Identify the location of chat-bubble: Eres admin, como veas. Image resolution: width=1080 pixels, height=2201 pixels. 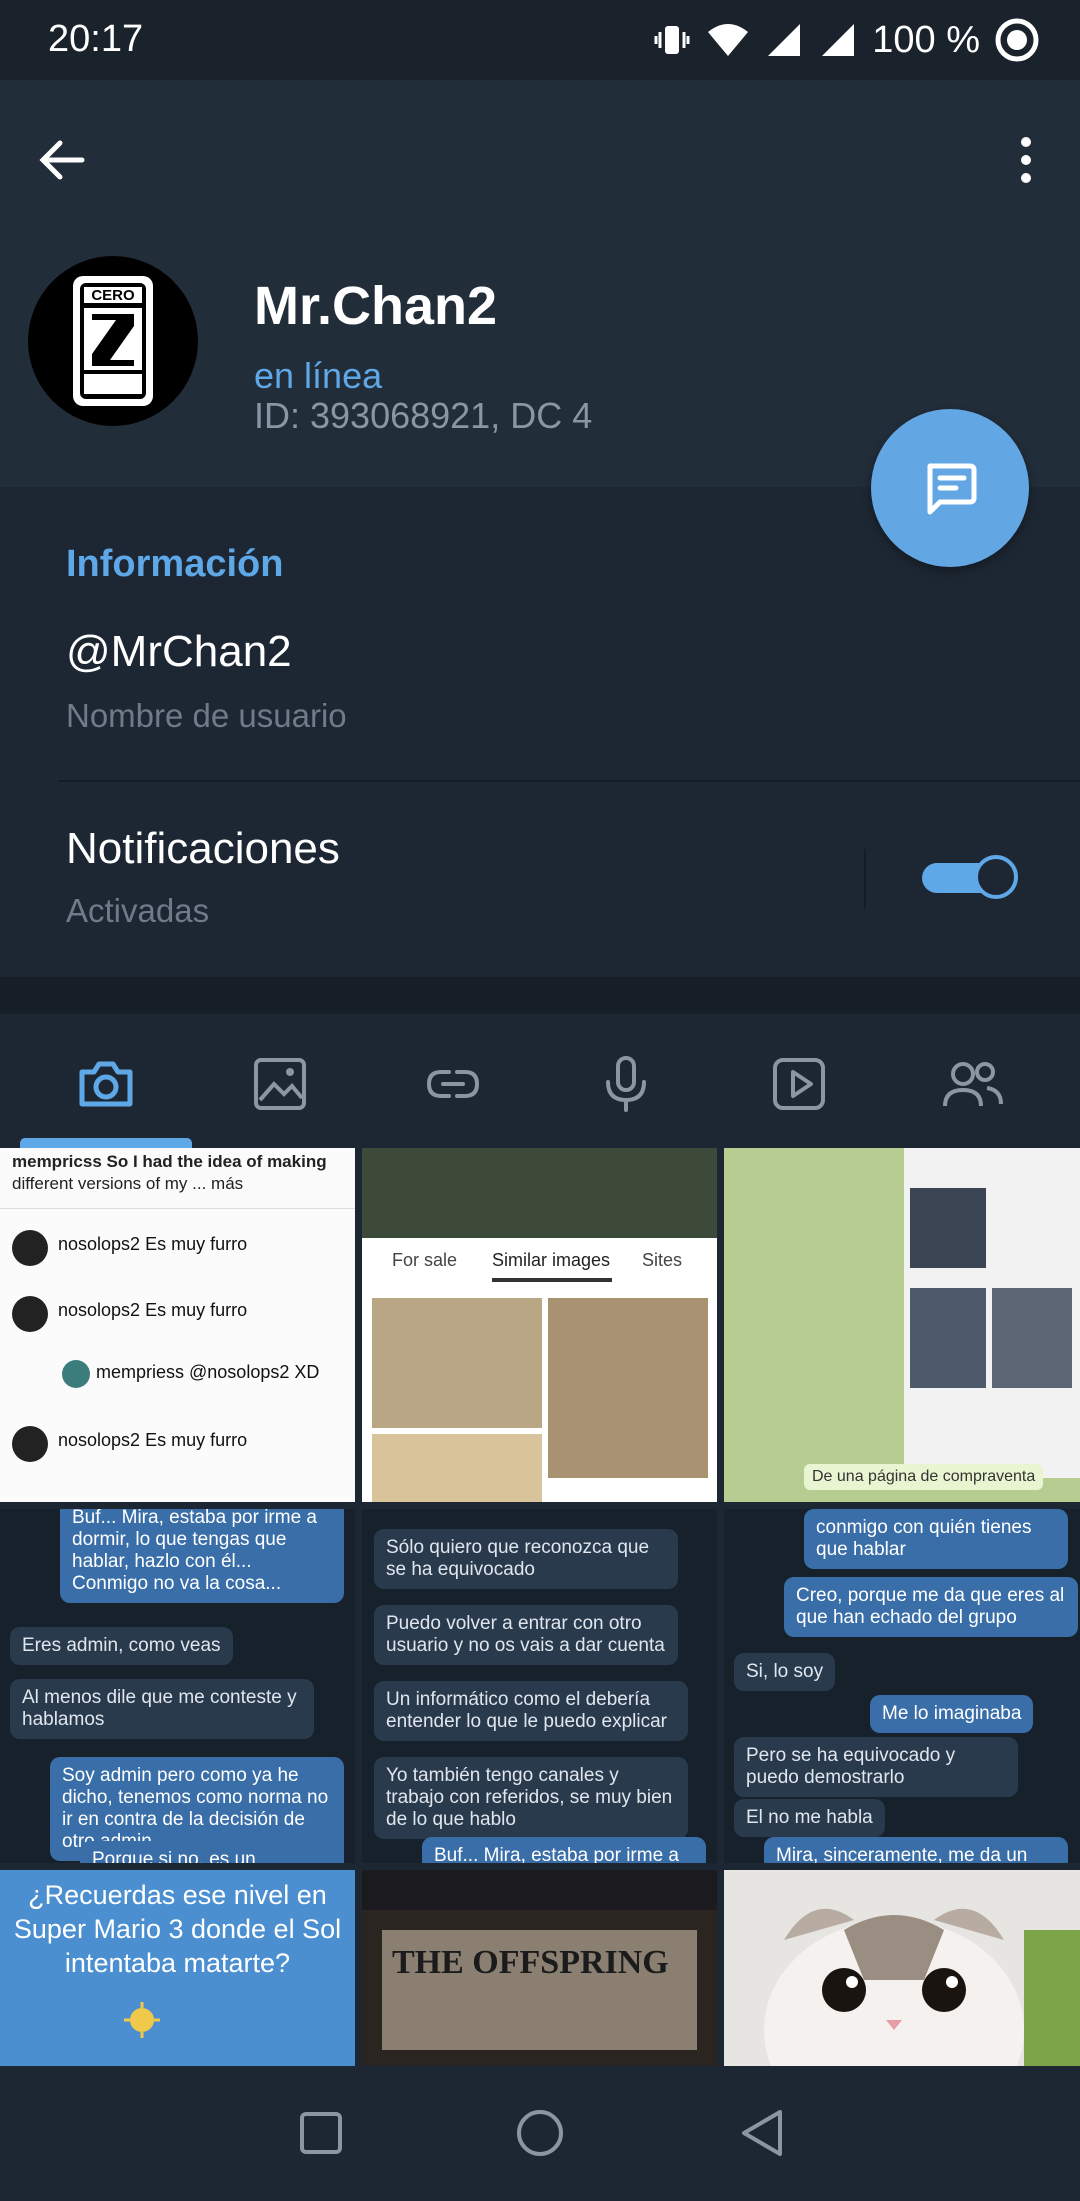
(121, 1646).